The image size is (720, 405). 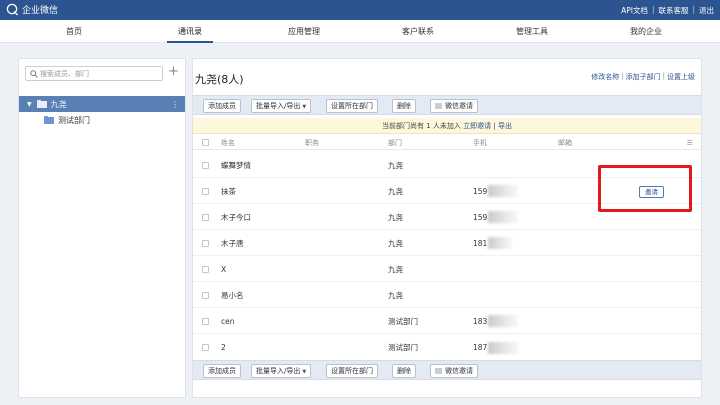 What do you see at coordinates (605, 77) in the screenshot?
I see `rename-link: 修改名称` at bounding box center [605, 77].